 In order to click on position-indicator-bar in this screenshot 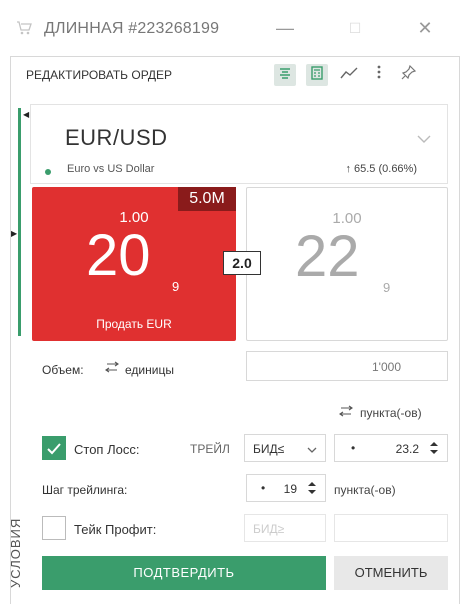, I will do `click(19, 222)`.